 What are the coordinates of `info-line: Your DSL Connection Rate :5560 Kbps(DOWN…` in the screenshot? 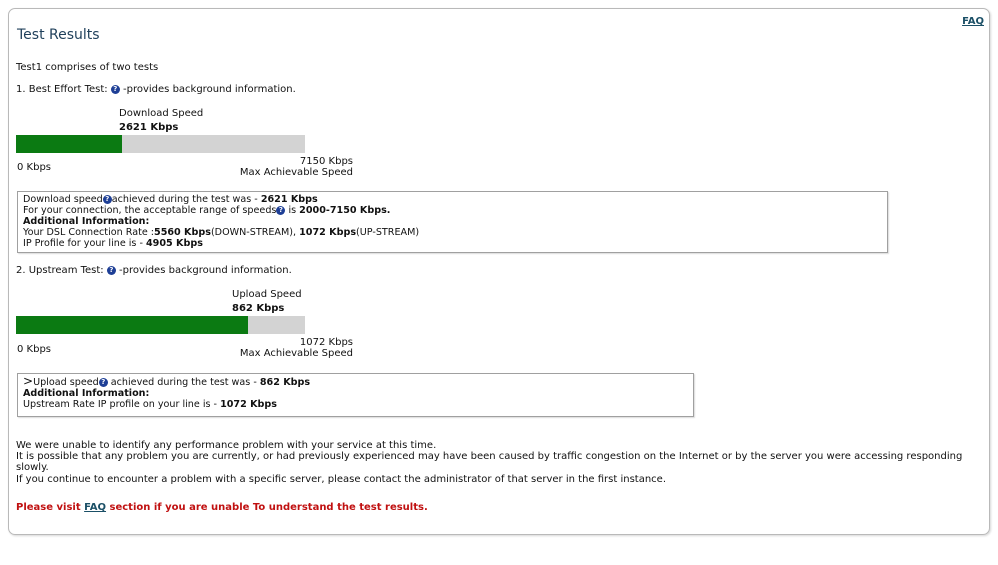 It's located at (452, 232).